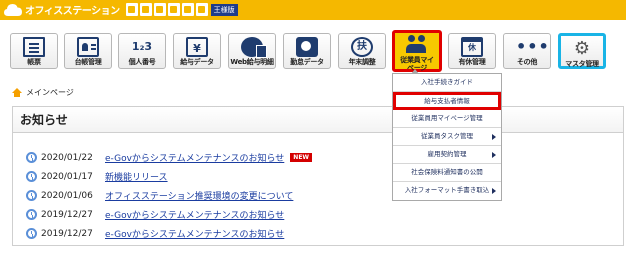  I want to click on nav-label: マスタ管理, so click(582, 64).